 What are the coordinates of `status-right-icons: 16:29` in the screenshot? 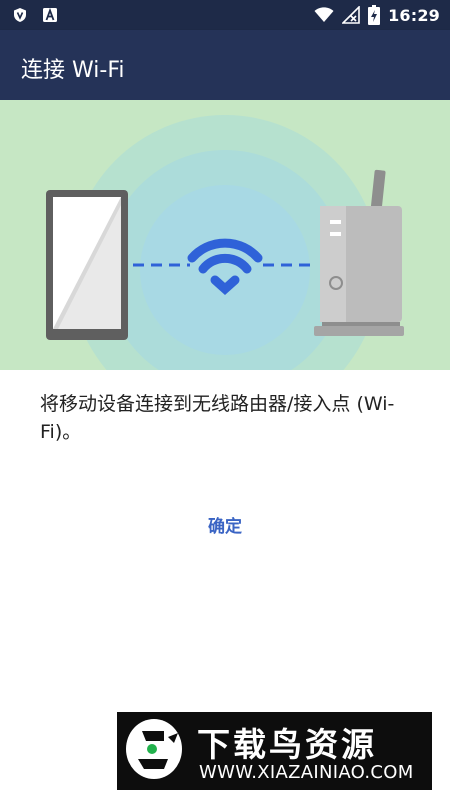 It's located at (377, 15).